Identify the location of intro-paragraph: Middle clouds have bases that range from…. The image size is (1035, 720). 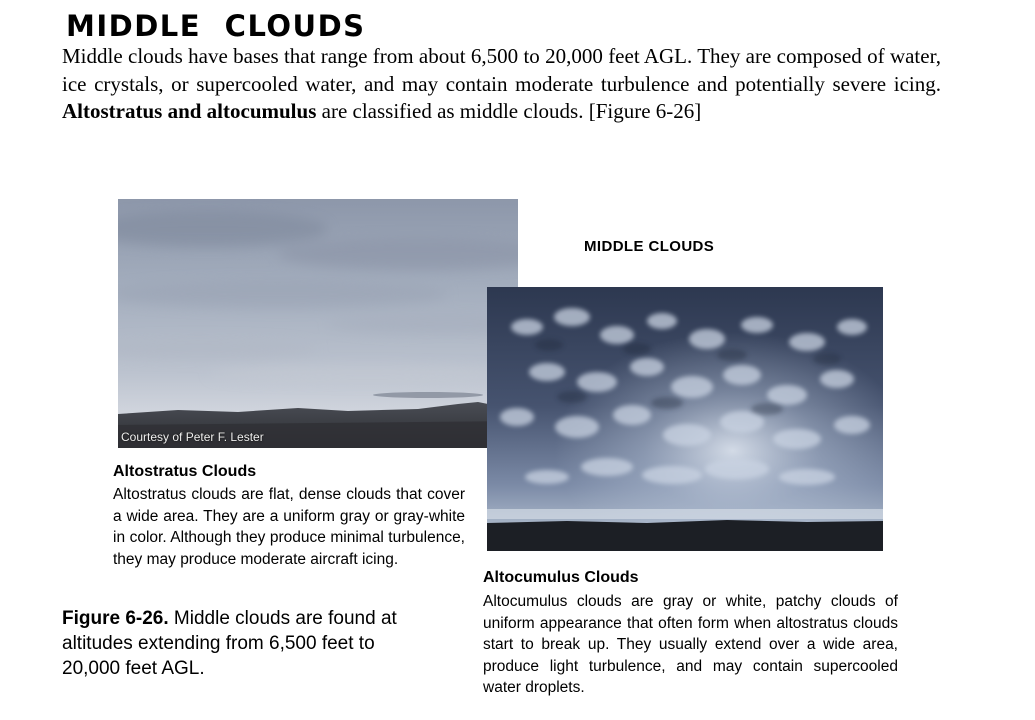
(501, 84).